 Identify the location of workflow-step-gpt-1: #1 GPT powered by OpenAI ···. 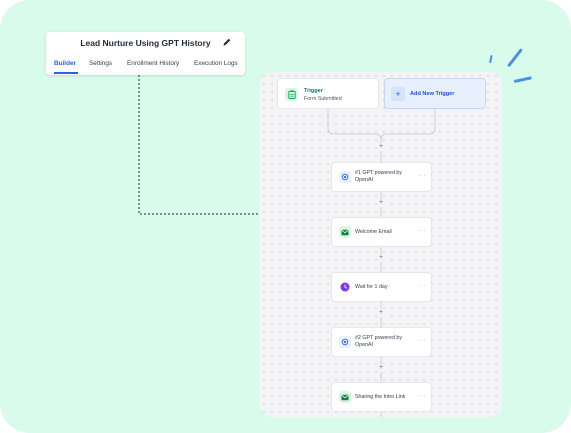
(381, 177).